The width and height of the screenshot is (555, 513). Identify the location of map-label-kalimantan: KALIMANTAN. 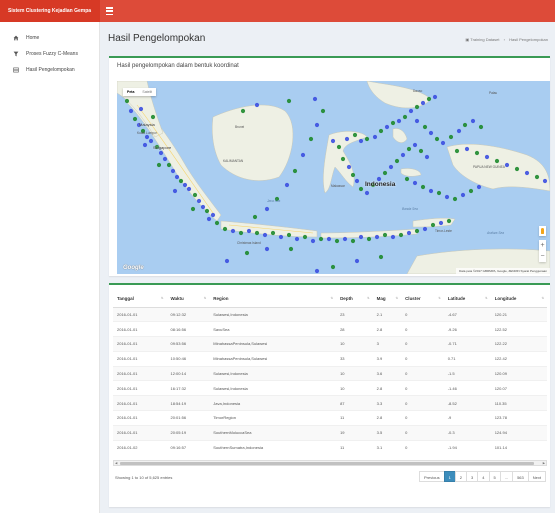
(233, 161).